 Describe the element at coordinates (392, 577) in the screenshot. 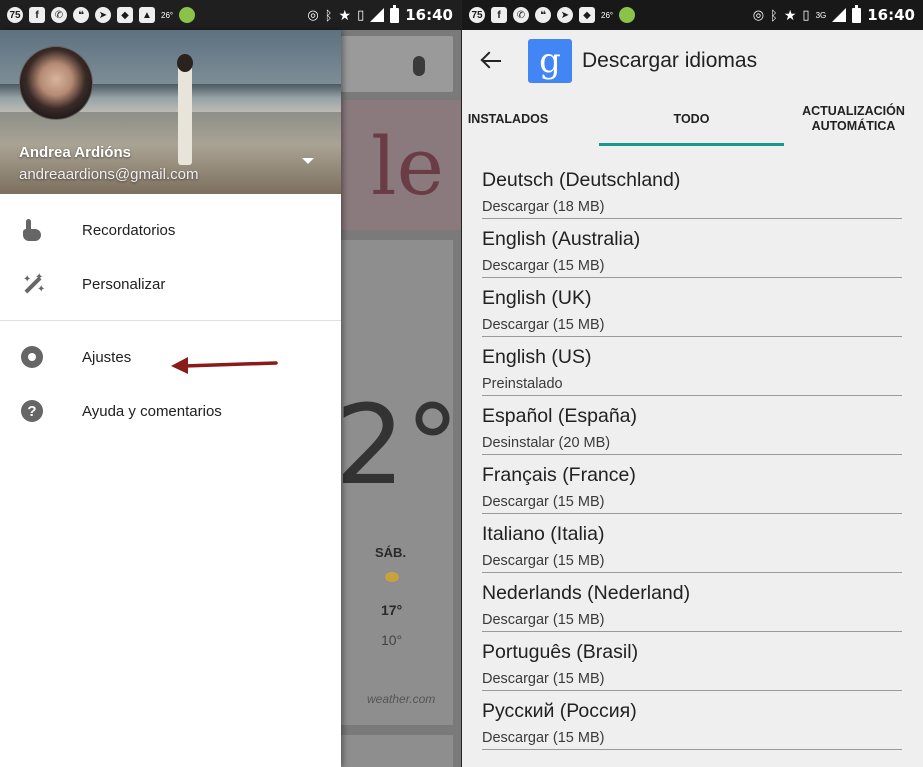

I see `sun-icon` at that location.